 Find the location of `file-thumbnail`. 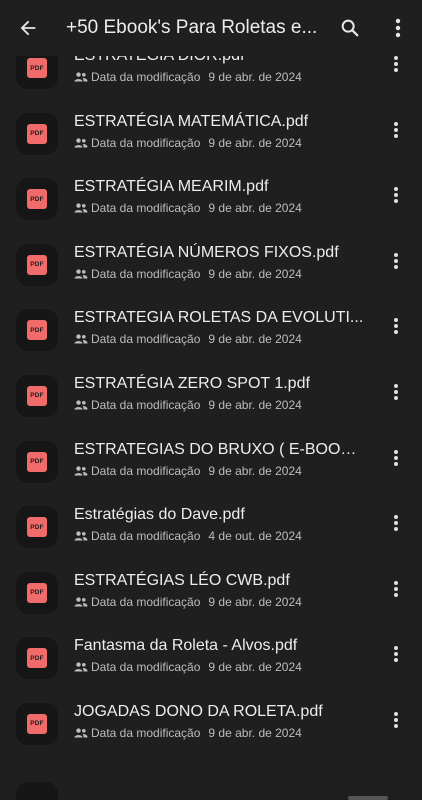

file-thumbnail is located at coordinates (37, 791).